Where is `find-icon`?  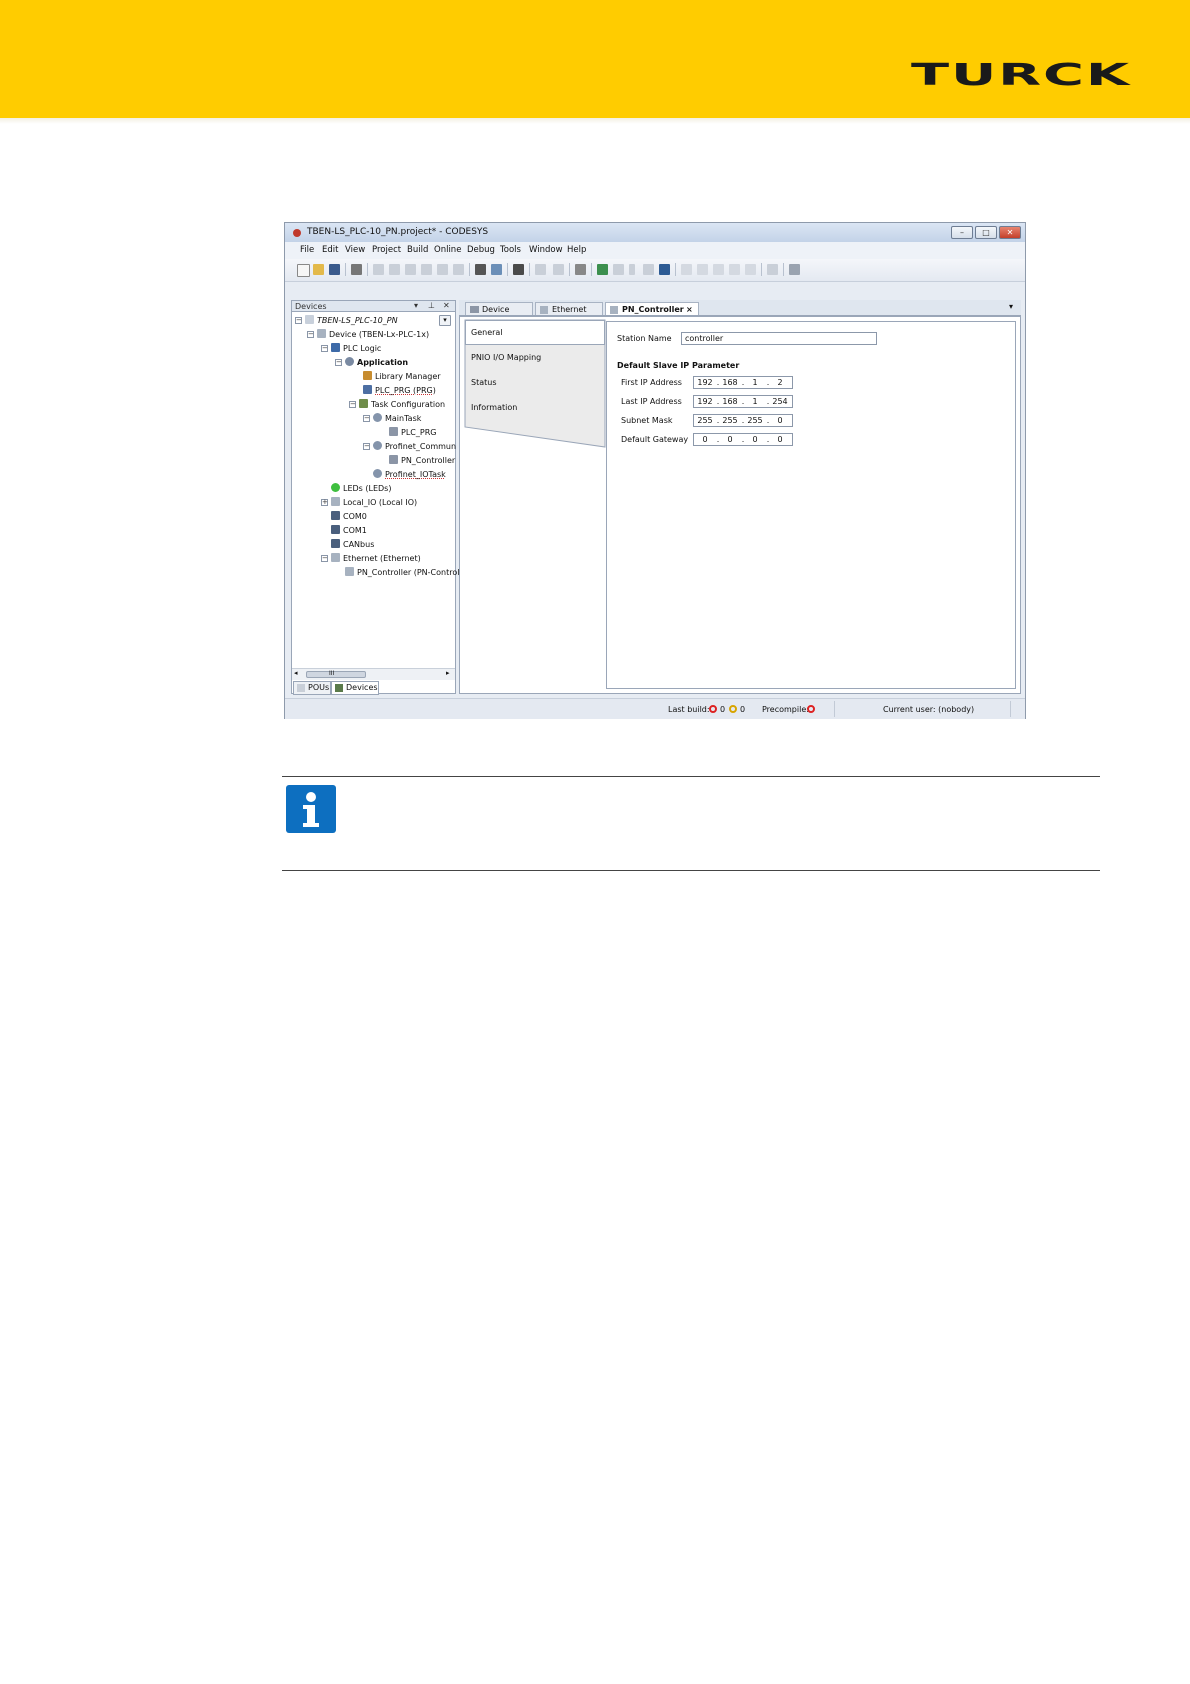 find-icon is located at coordinates (480, 269).